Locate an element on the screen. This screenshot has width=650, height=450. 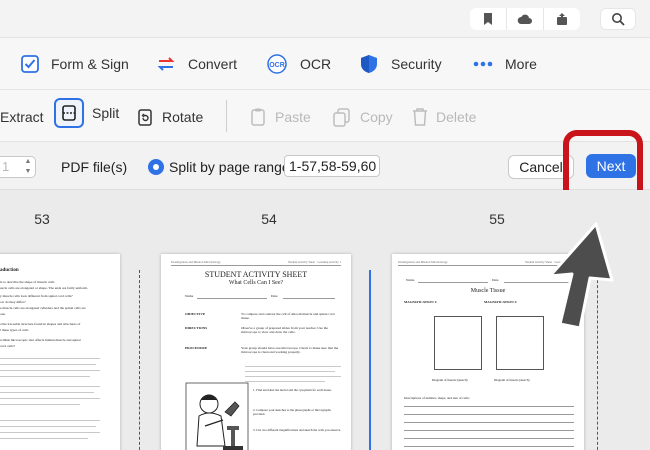
page-text-line: ons. is located at coordinates (3, 314).